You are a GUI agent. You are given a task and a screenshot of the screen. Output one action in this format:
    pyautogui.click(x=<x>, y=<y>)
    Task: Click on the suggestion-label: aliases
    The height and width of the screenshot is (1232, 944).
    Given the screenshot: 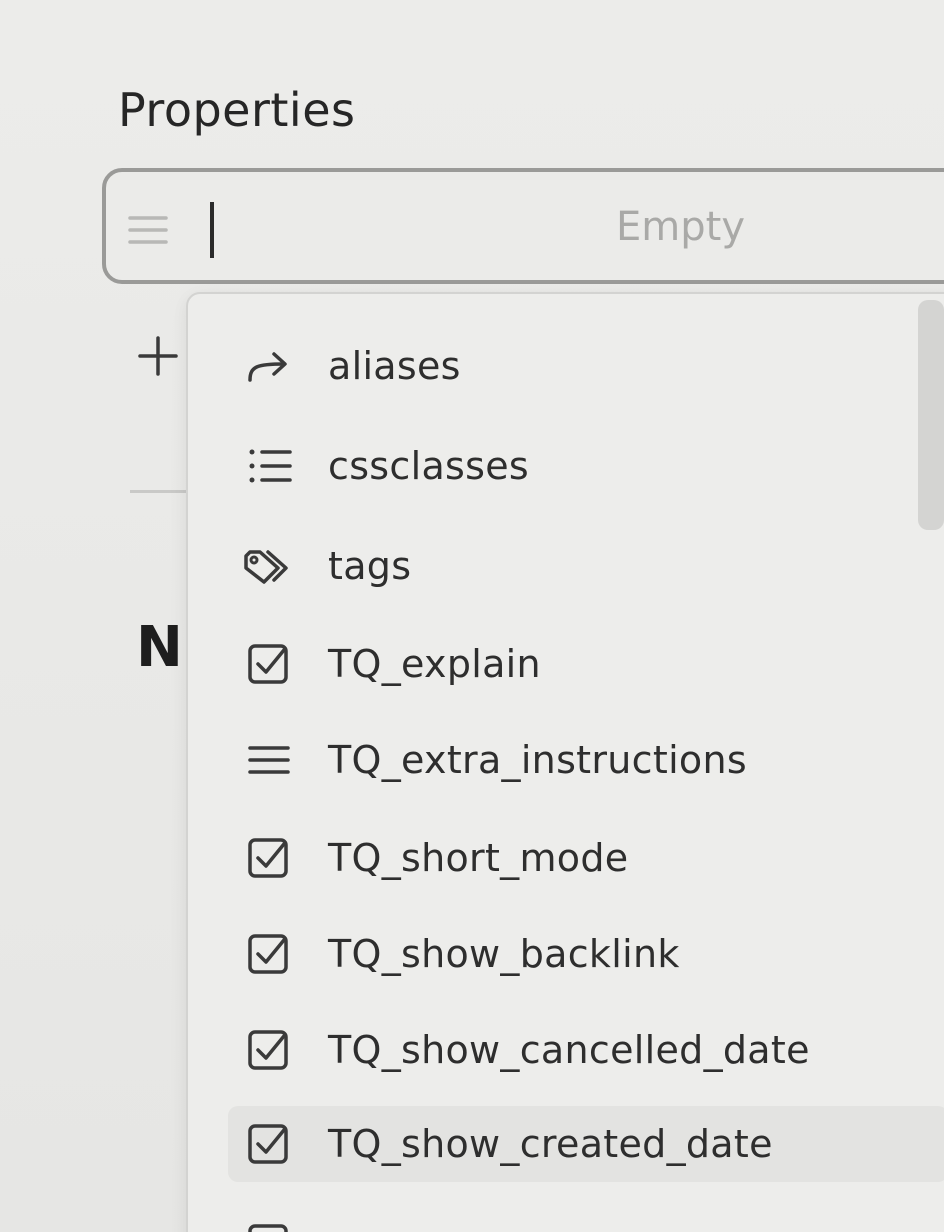 What is the action you would take?
    pyautogui.click(x=394, y=366)
    